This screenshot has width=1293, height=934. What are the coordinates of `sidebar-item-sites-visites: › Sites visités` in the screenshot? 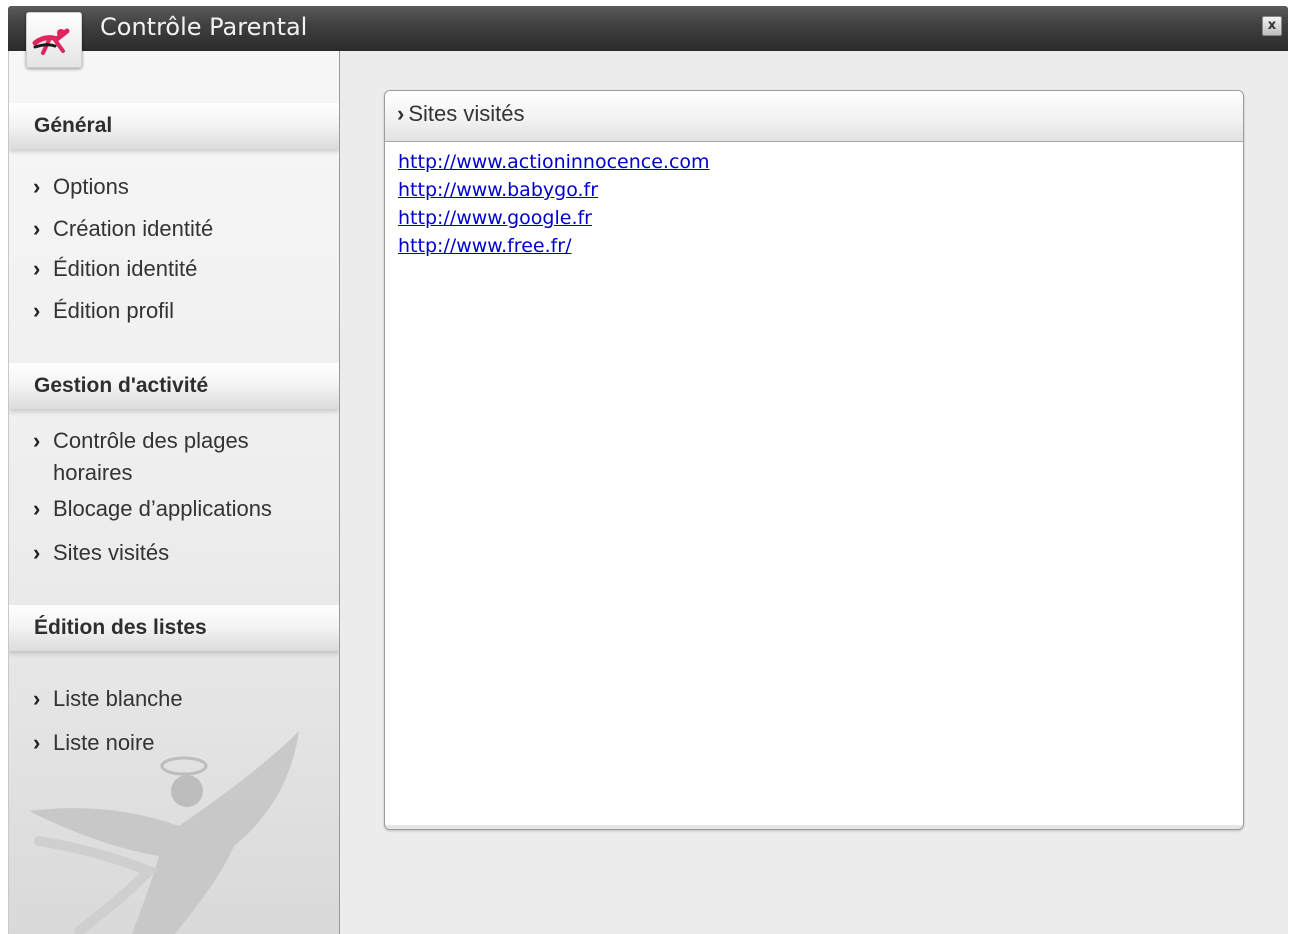 It's located at (101, 553).